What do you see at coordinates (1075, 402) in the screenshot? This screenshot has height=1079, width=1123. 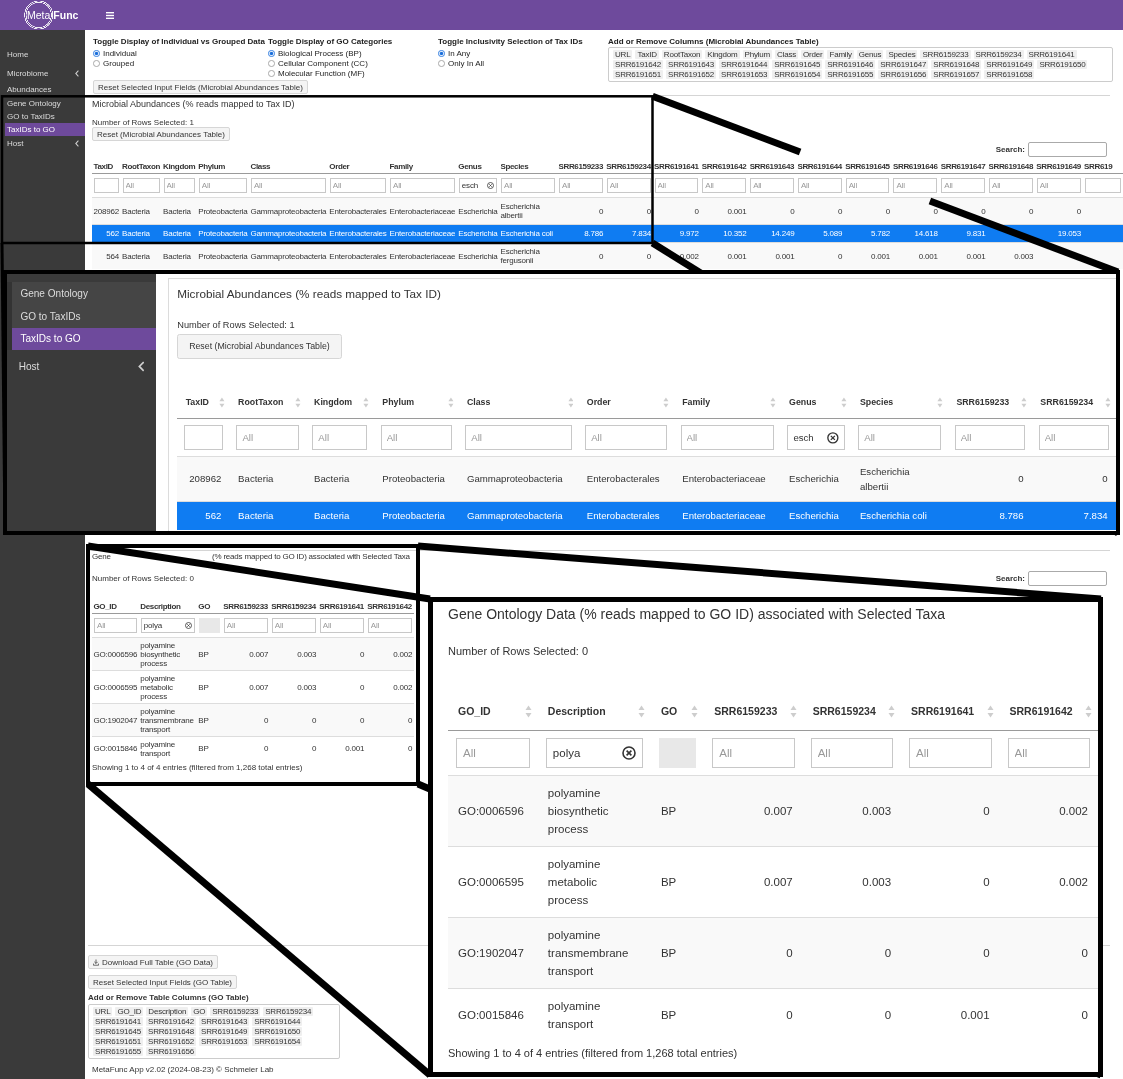 I see `column-header: SRR6159234` at bounding box center [1075, 402].